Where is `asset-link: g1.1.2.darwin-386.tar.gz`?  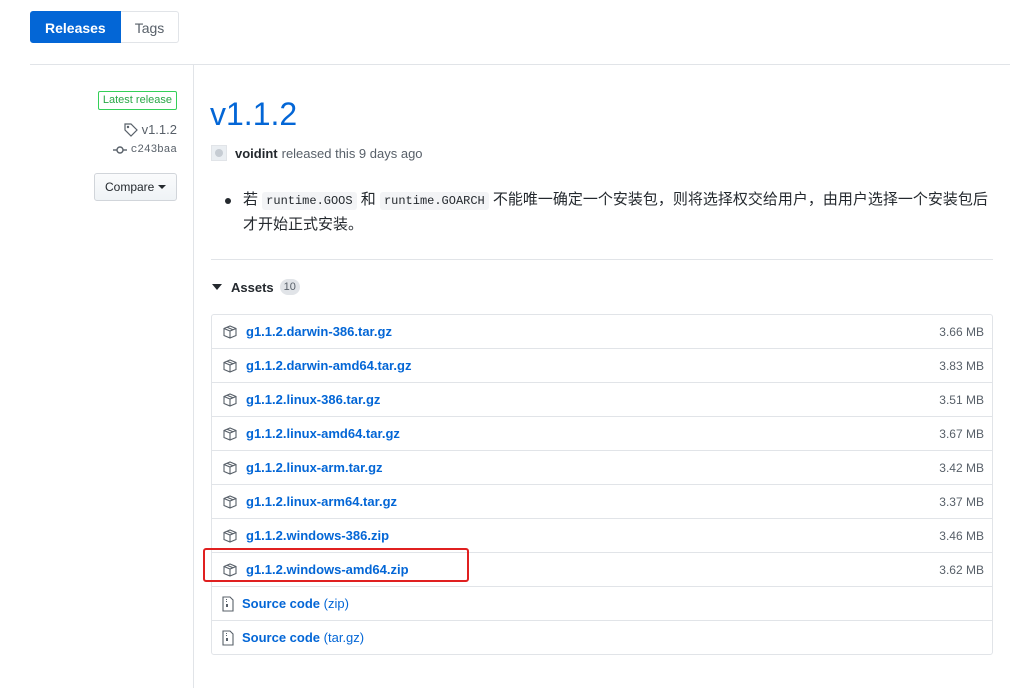
asset-link: g1.1.2.darwin-386.tar.gz is located at coordinates (592, 331).